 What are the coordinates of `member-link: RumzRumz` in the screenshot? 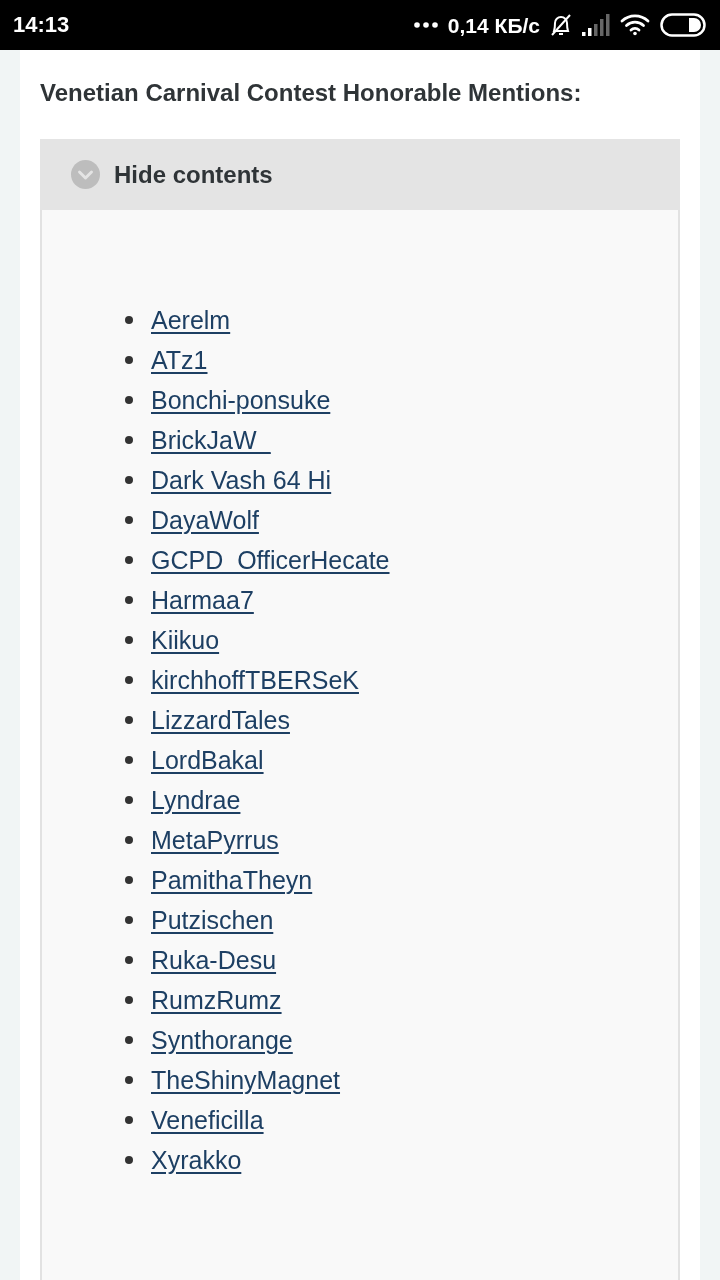 It's located at (216, 1000).